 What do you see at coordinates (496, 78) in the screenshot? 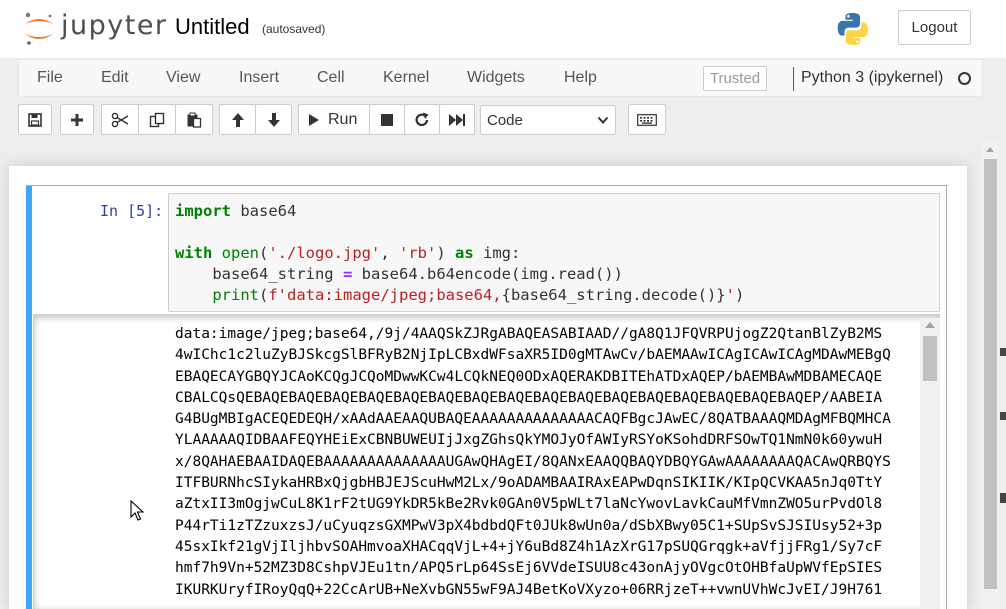
I see `menu-widgets: Widgets` at bounding box center [496, 78].